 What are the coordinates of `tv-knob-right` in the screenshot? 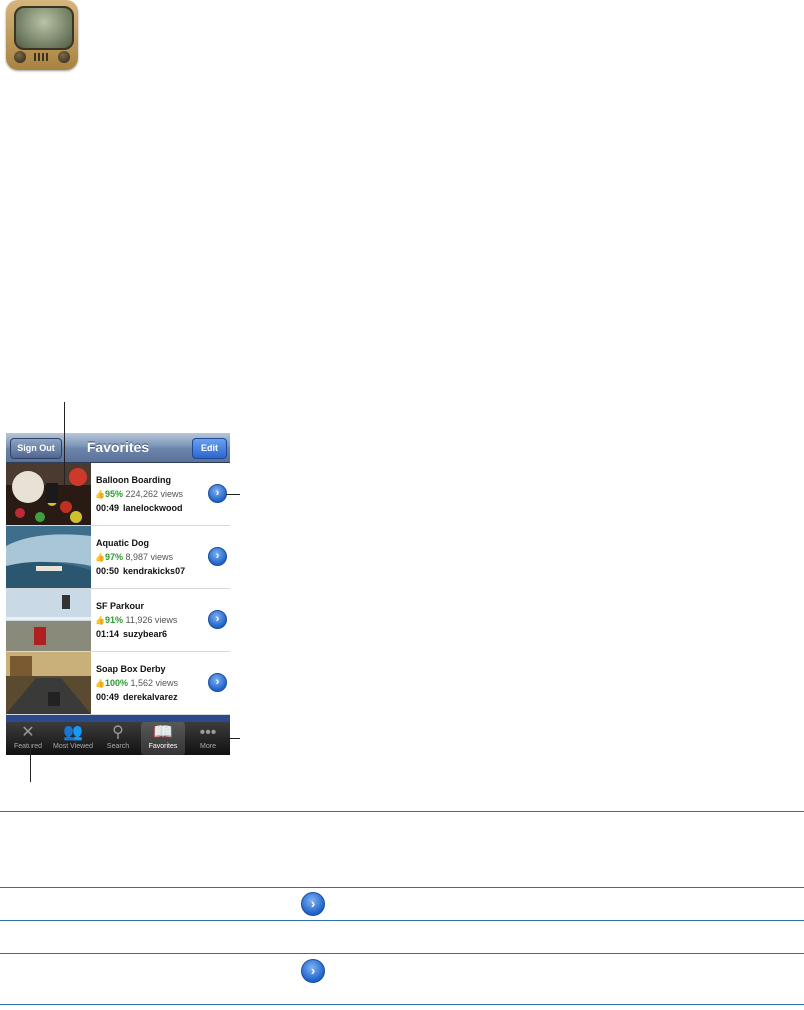 It's located at (64, 57).